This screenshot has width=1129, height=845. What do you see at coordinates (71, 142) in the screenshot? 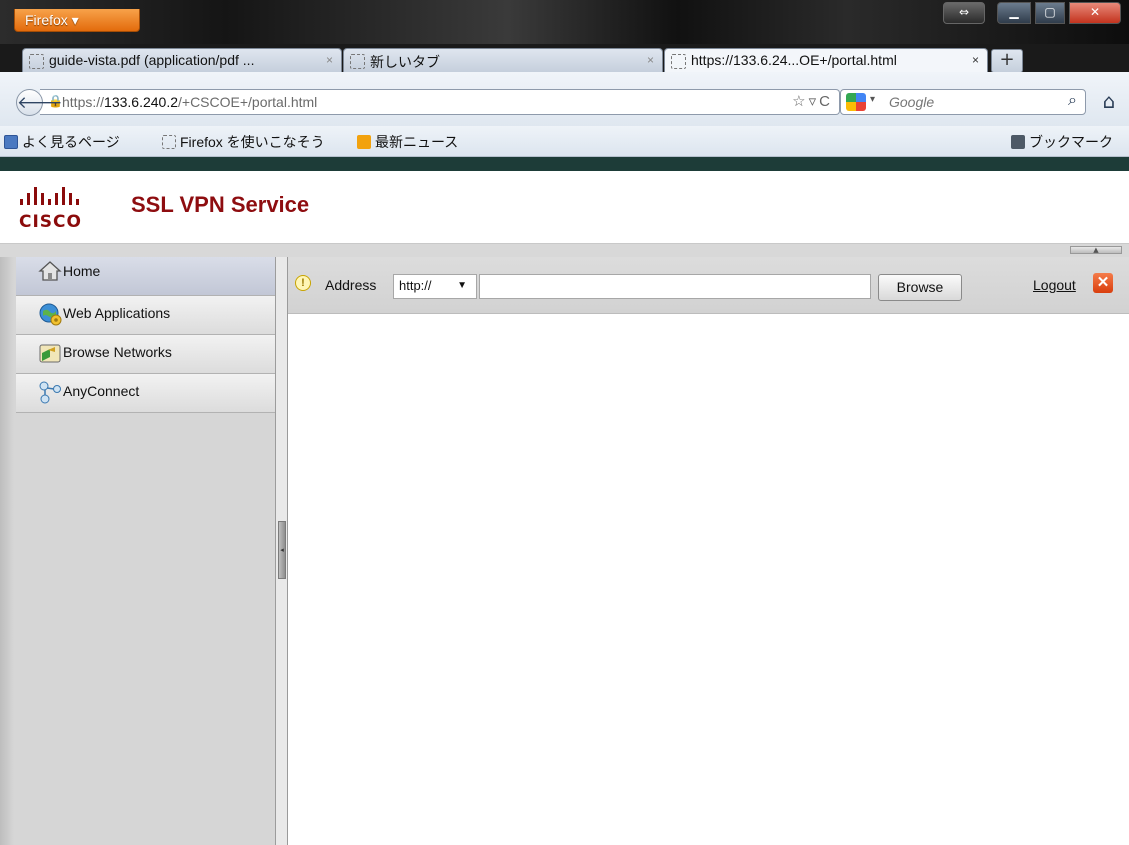
I see `bookmark-label: よく見るページ` at bounding box center [71, 142].